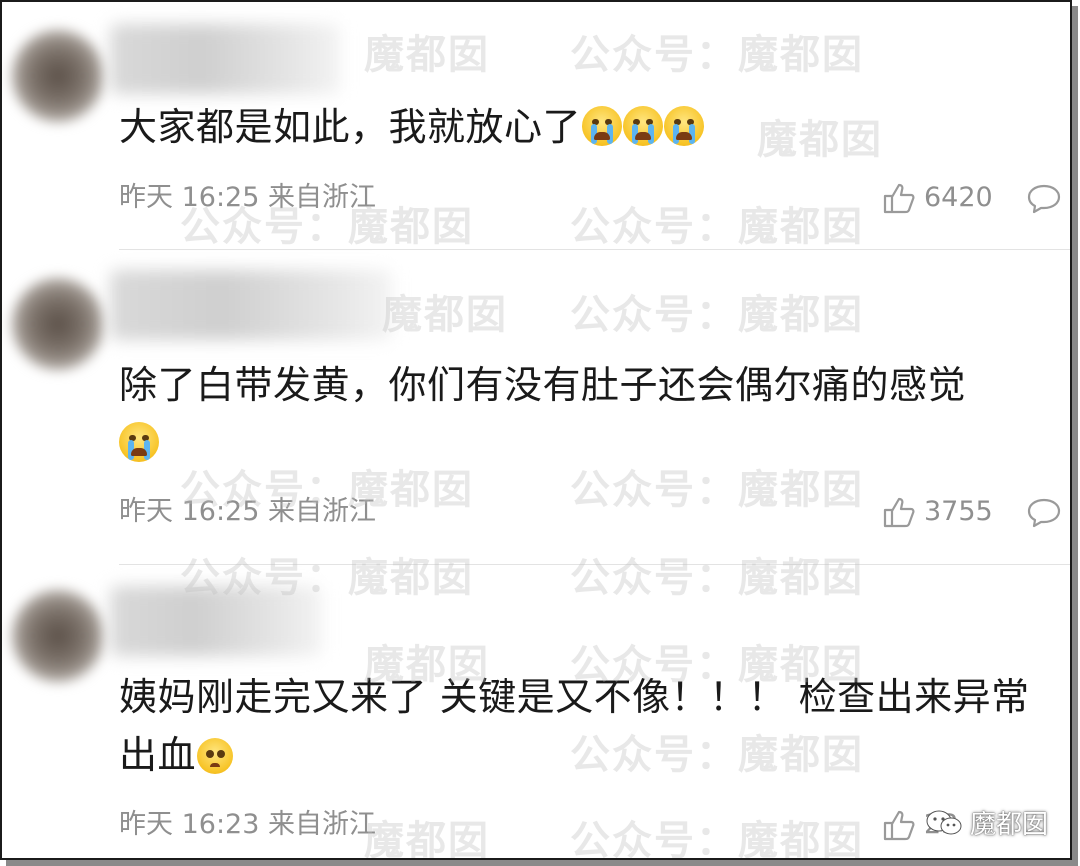 The image size is (1080, 866). I want to click on comment-timestamp: 昨天 16:23 来自浙江, so click(247, 824).